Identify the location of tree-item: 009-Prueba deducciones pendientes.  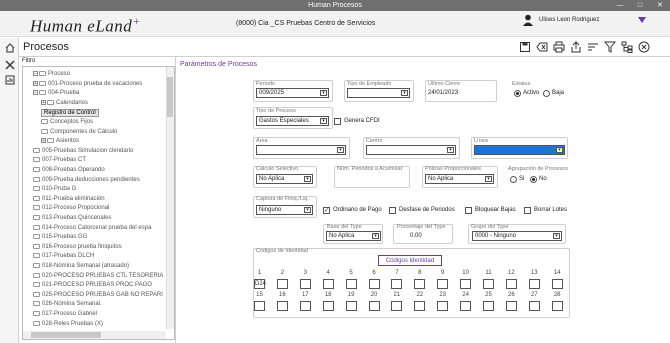
(86, 179).